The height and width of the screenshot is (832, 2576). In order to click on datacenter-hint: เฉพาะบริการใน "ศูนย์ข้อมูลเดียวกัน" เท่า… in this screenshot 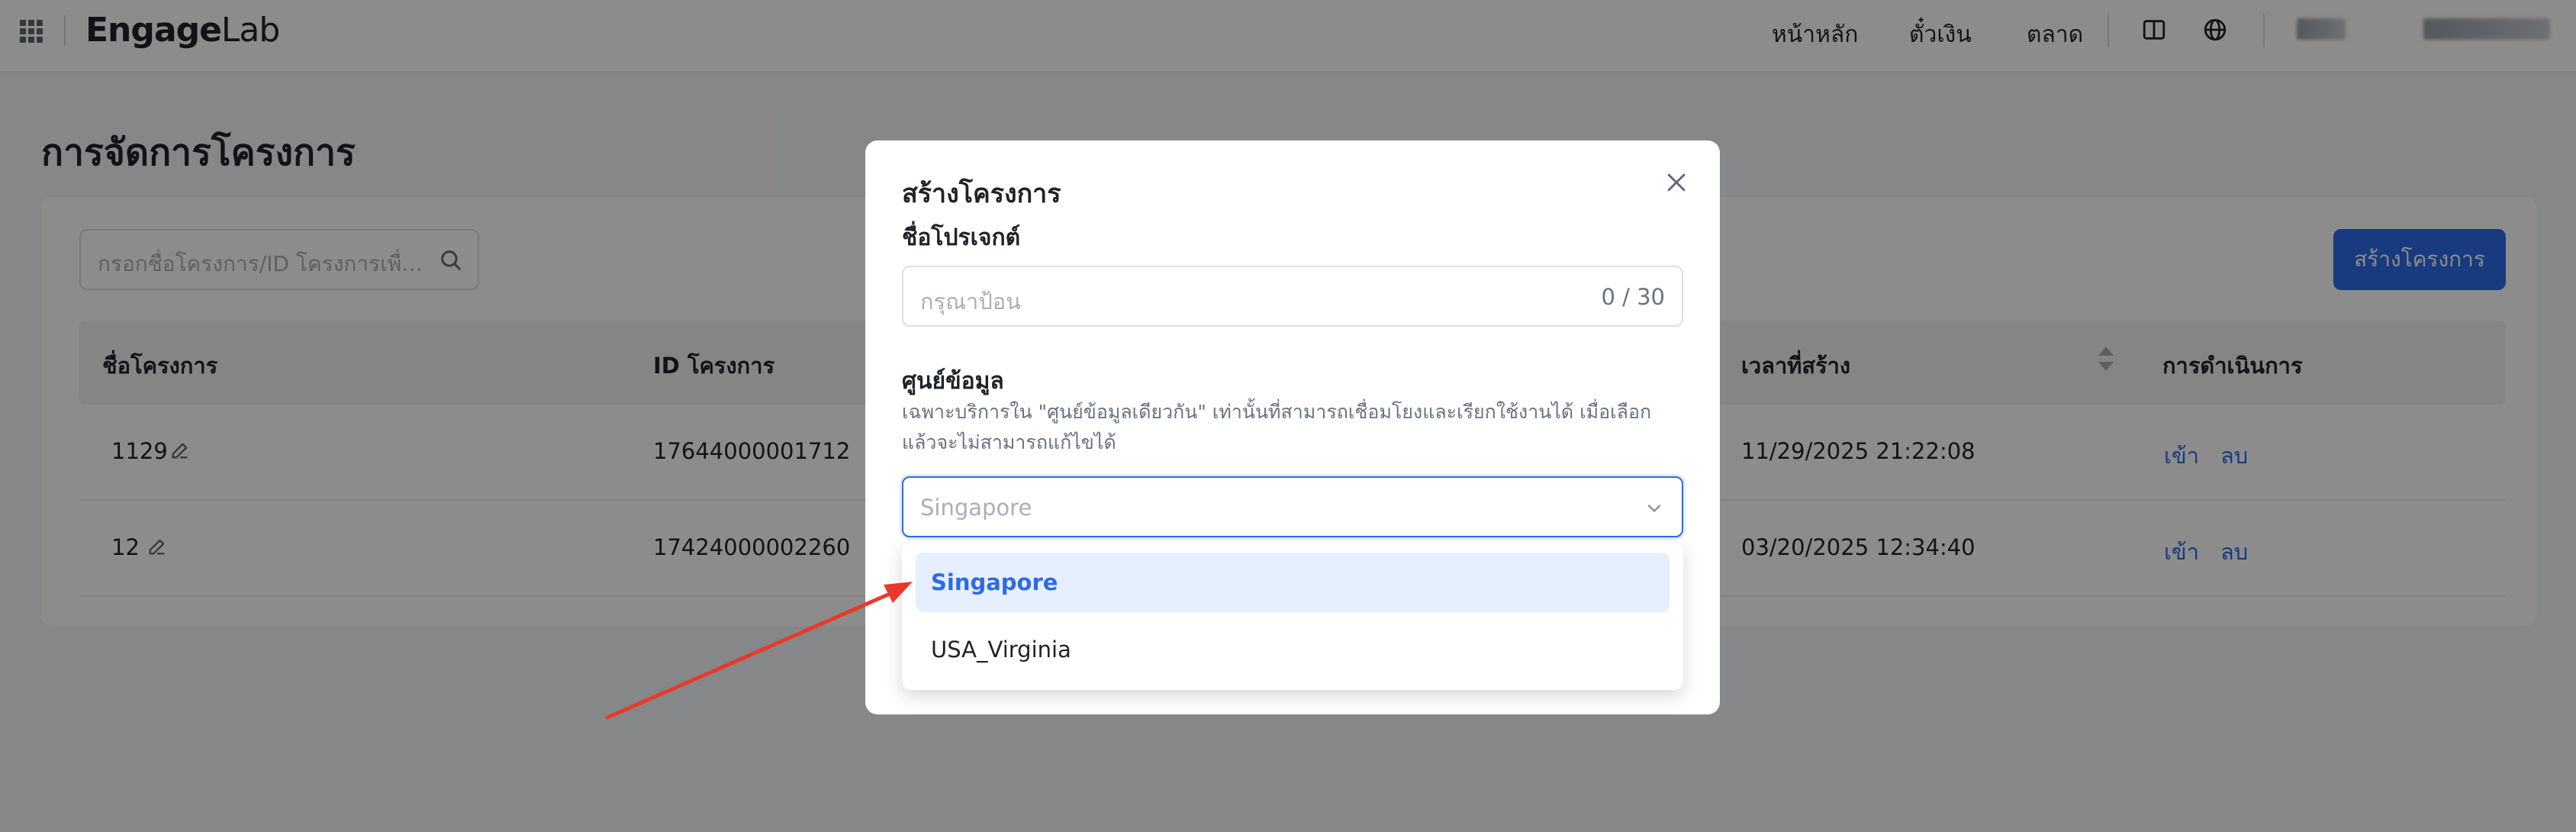, I will do `click(1277, 427)`.